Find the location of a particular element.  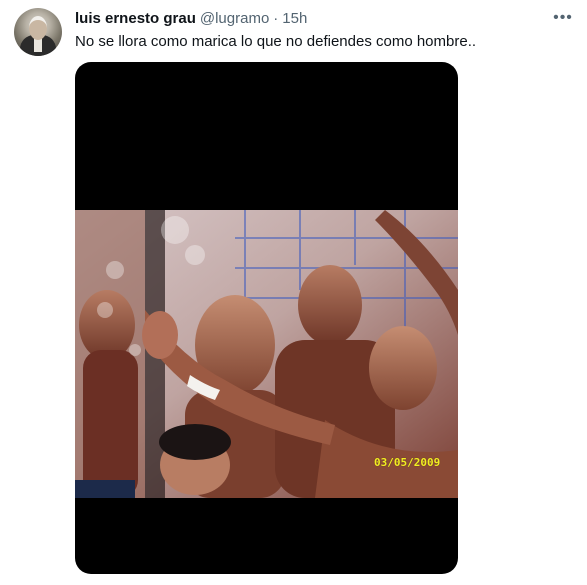

photo-date-stamp: 03/05/2009 is located at coordinates (407, 462).